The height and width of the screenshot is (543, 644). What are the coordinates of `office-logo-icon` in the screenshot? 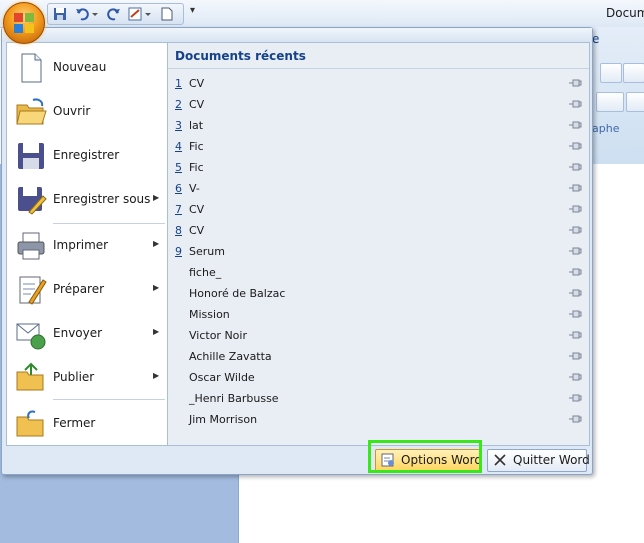 It's located at (24, 23).